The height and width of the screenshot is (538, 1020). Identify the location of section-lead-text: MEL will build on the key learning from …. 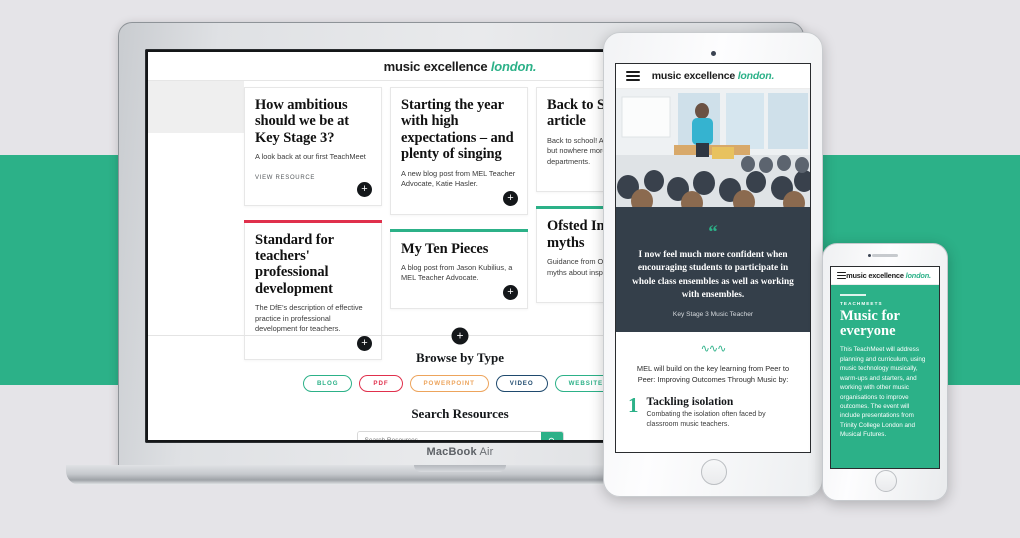
(713, 373).